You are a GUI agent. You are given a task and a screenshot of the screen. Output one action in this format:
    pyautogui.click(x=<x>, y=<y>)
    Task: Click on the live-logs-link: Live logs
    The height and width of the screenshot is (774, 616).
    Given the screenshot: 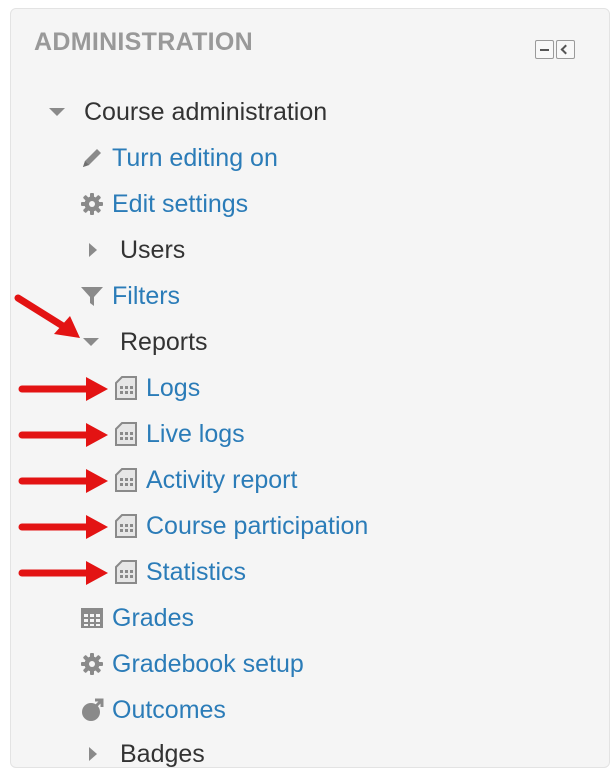 What is the action you would take?
    pyautogui.click(x=179, y=434)
    